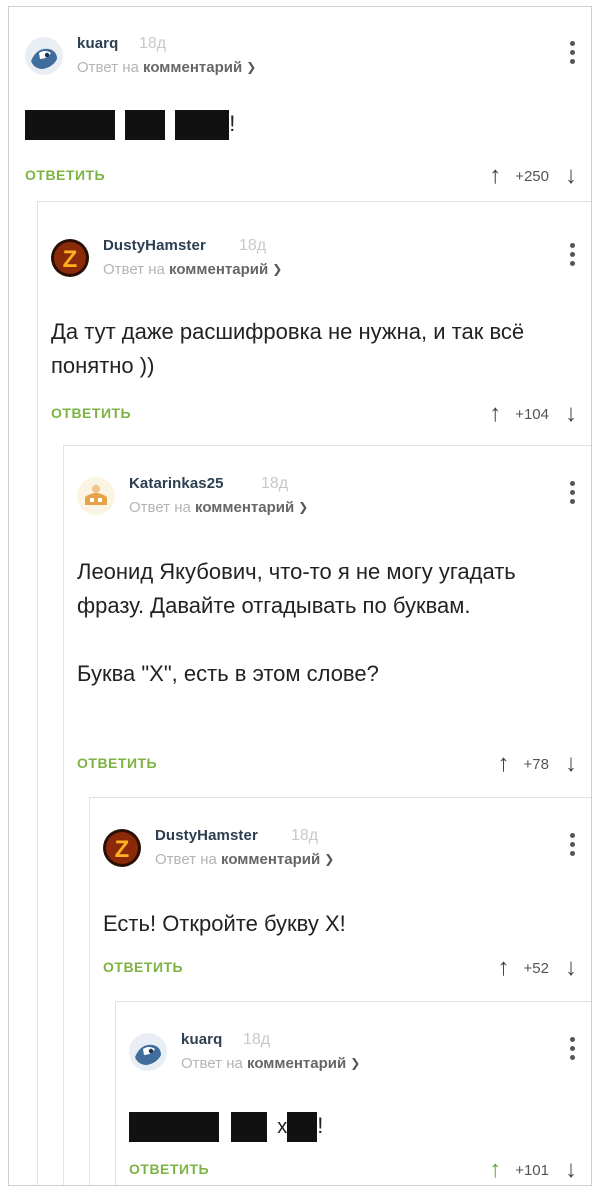 Image resolution: width=600 pixels, height=1194 pixels. Describe the element at coordinates (360, 1170) in the screenshot. I see `comment-actions: ОТВЕТИТЬ ↑ +101 ↓` at that location.